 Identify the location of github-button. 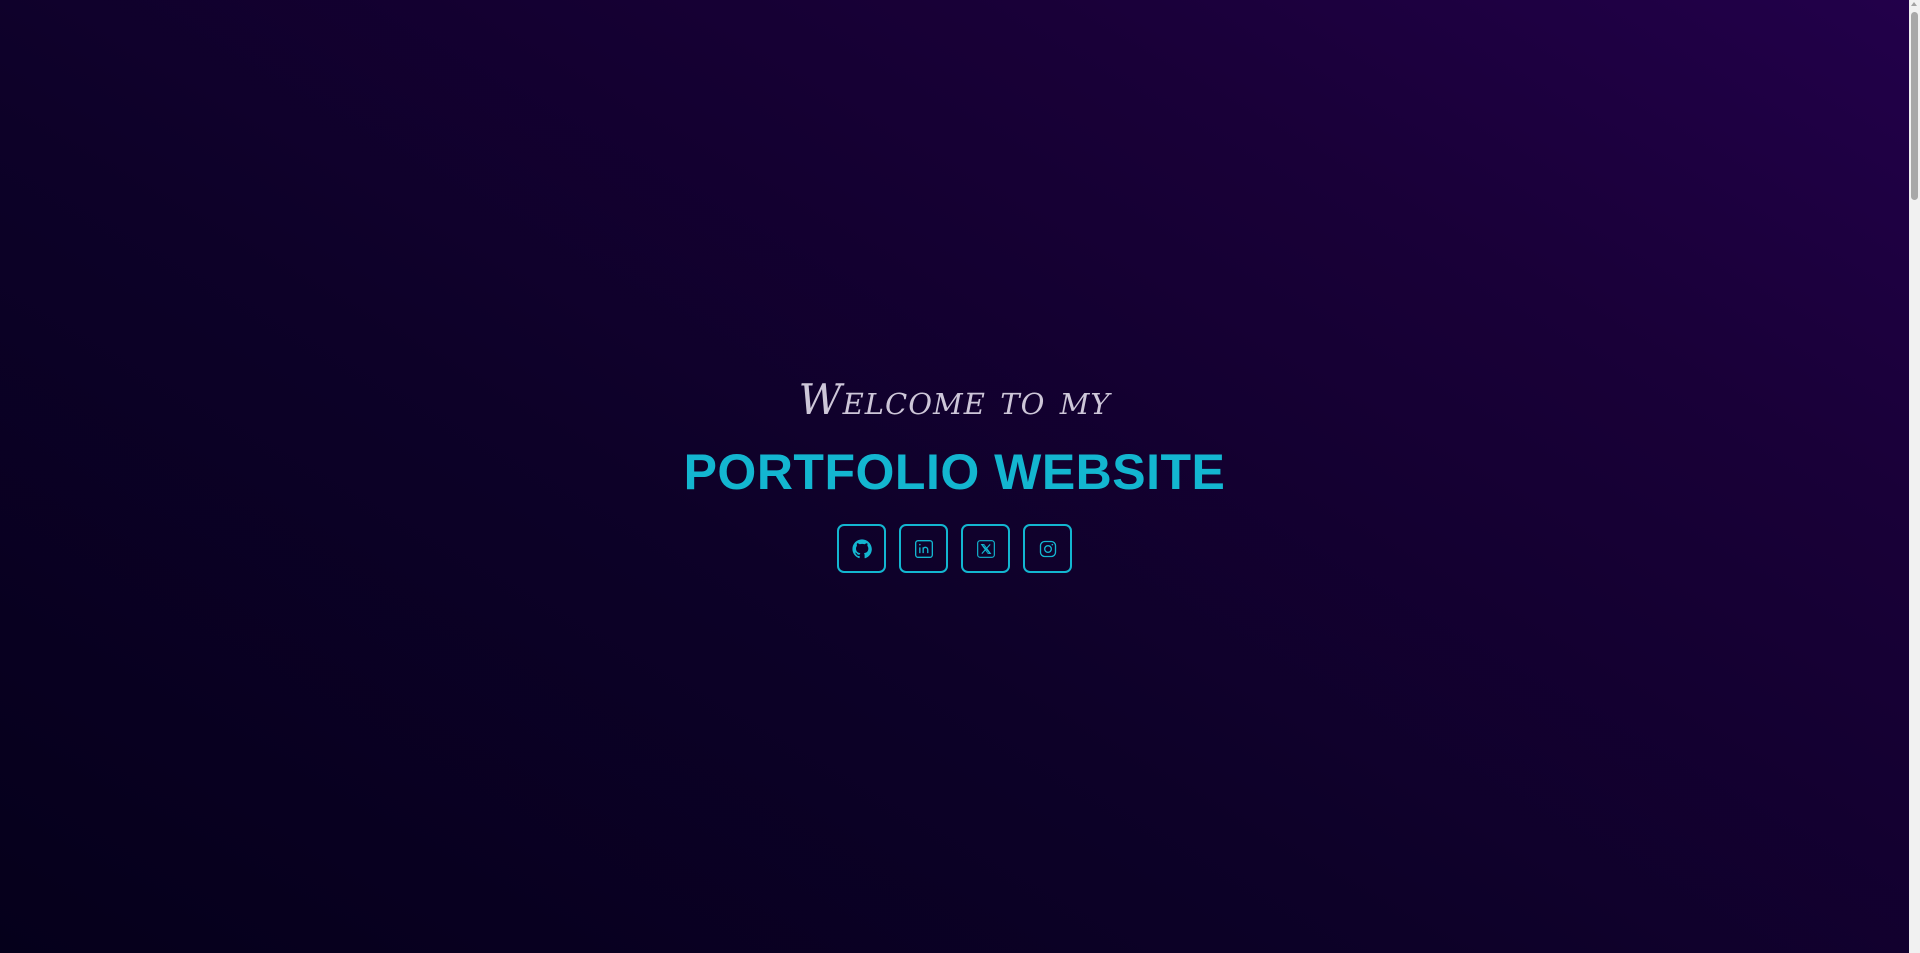
(861, 548).